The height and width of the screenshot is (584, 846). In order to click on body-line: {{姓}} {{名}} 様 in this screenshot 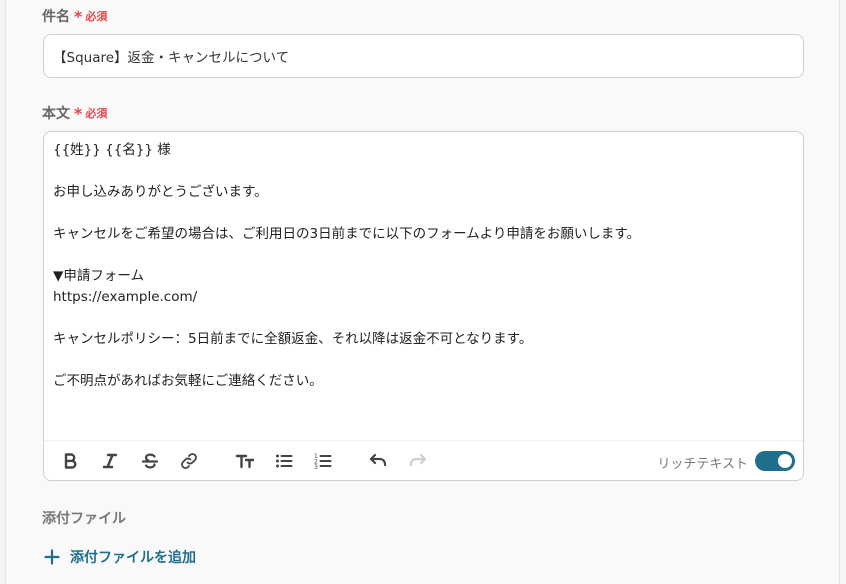, I will do `click(112, 150)`.